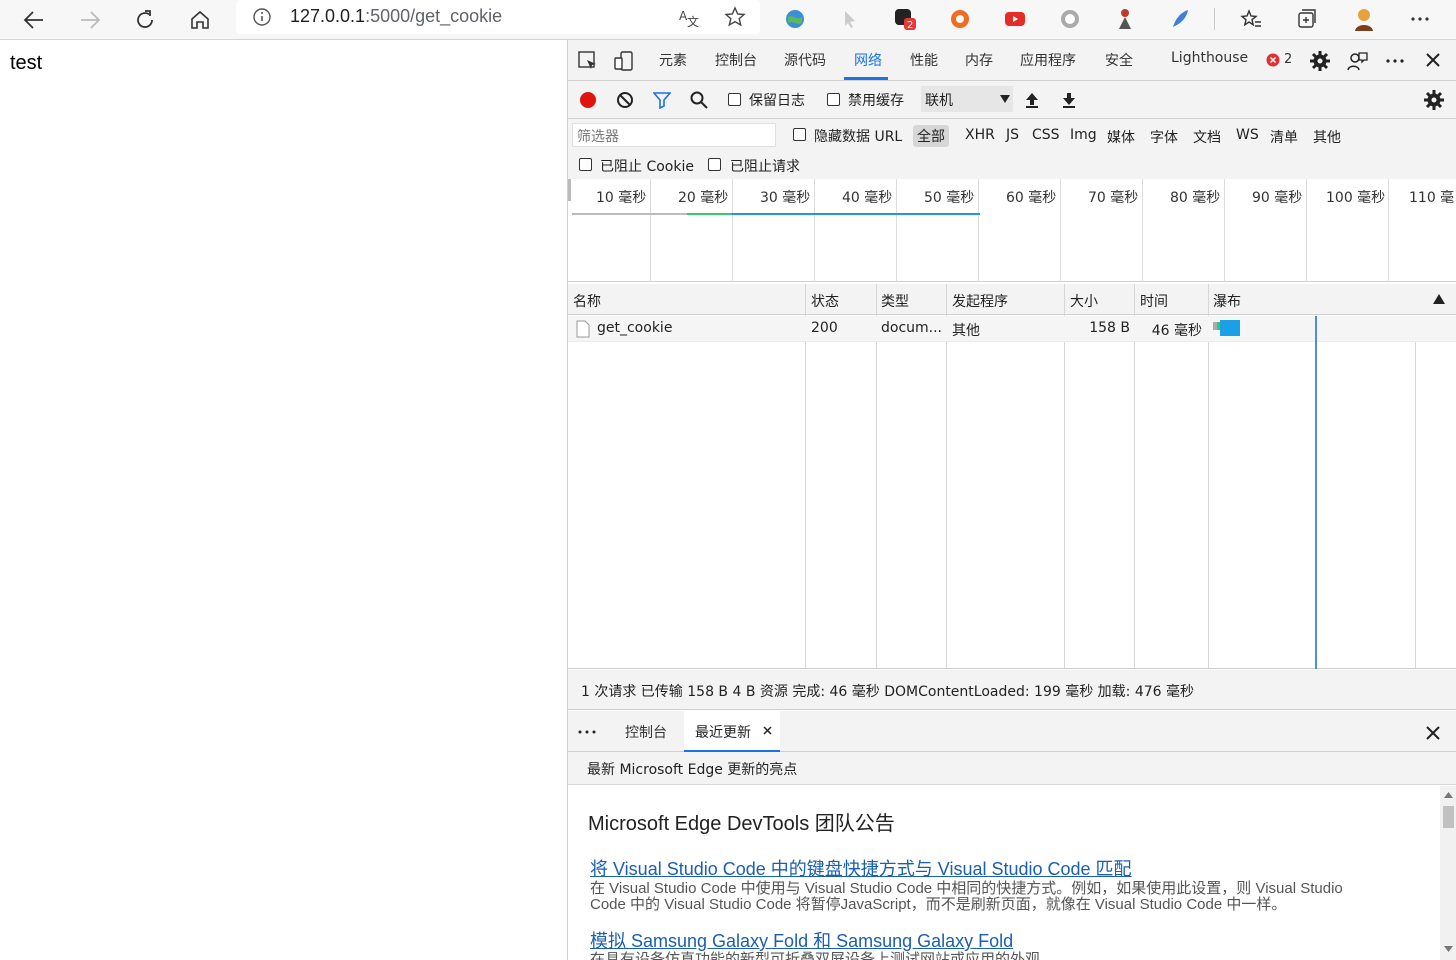  Describe the element at coordinates (931, 136) in the screenshot. I see `filter-type-all: 全部` at that location.